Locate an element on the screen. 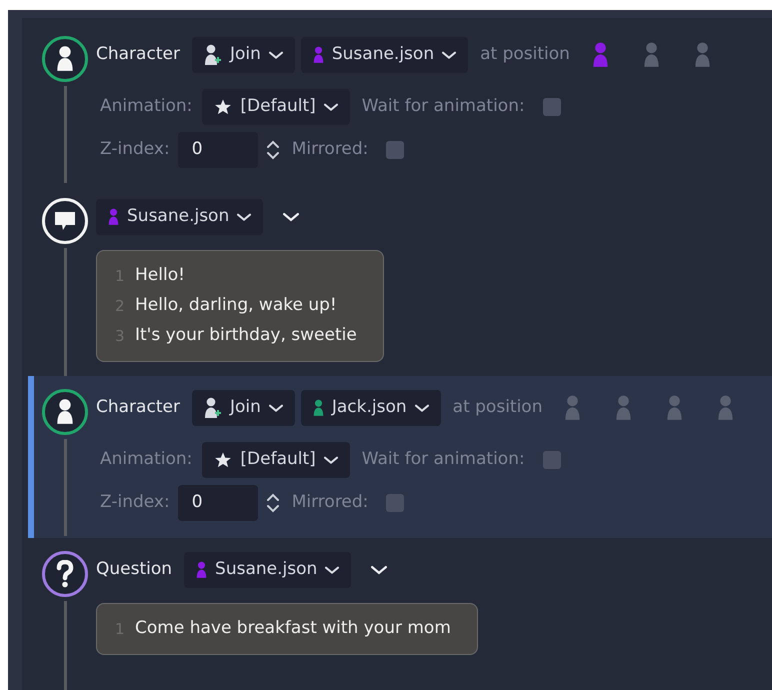 The image size is (772, 690). event-title: Question is located at coordinates (134, 570).